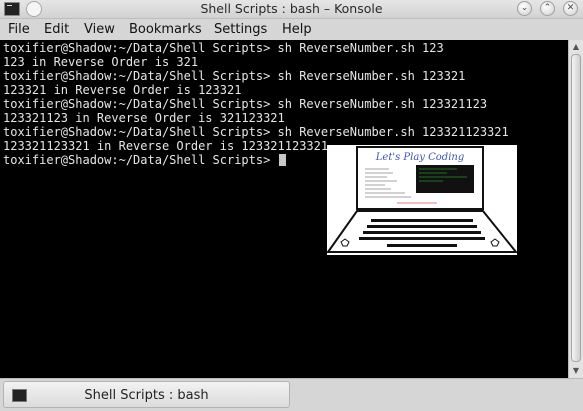  Describe the element at coordinates (99, 29) in the screenshot. I see `menu-view: View` at that location.